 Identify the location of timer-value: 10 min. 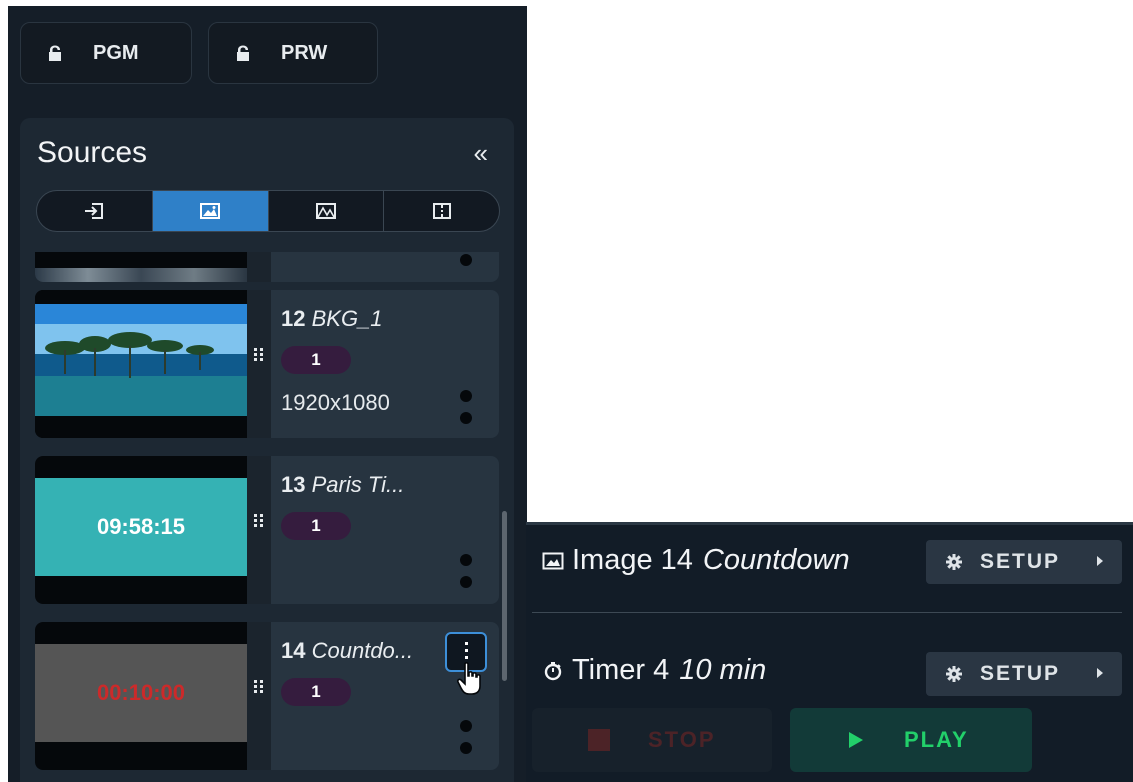
(723, 670).